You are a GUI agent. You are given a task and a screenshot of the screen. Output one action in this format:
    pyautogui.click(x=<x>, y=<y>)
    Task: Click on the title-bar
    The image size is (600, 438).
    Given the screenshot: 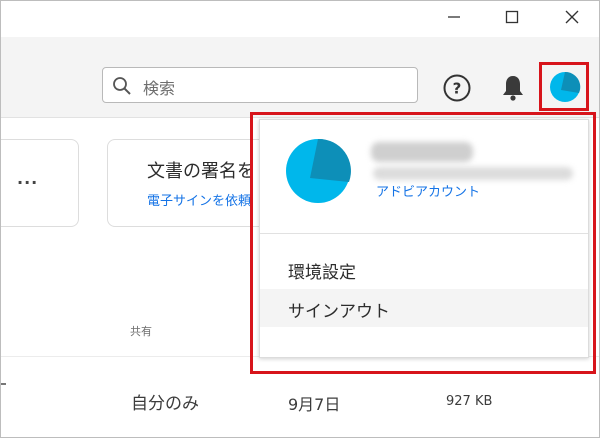 What is the action you would take?
    pyautogui.click(x=300, y=19)
    